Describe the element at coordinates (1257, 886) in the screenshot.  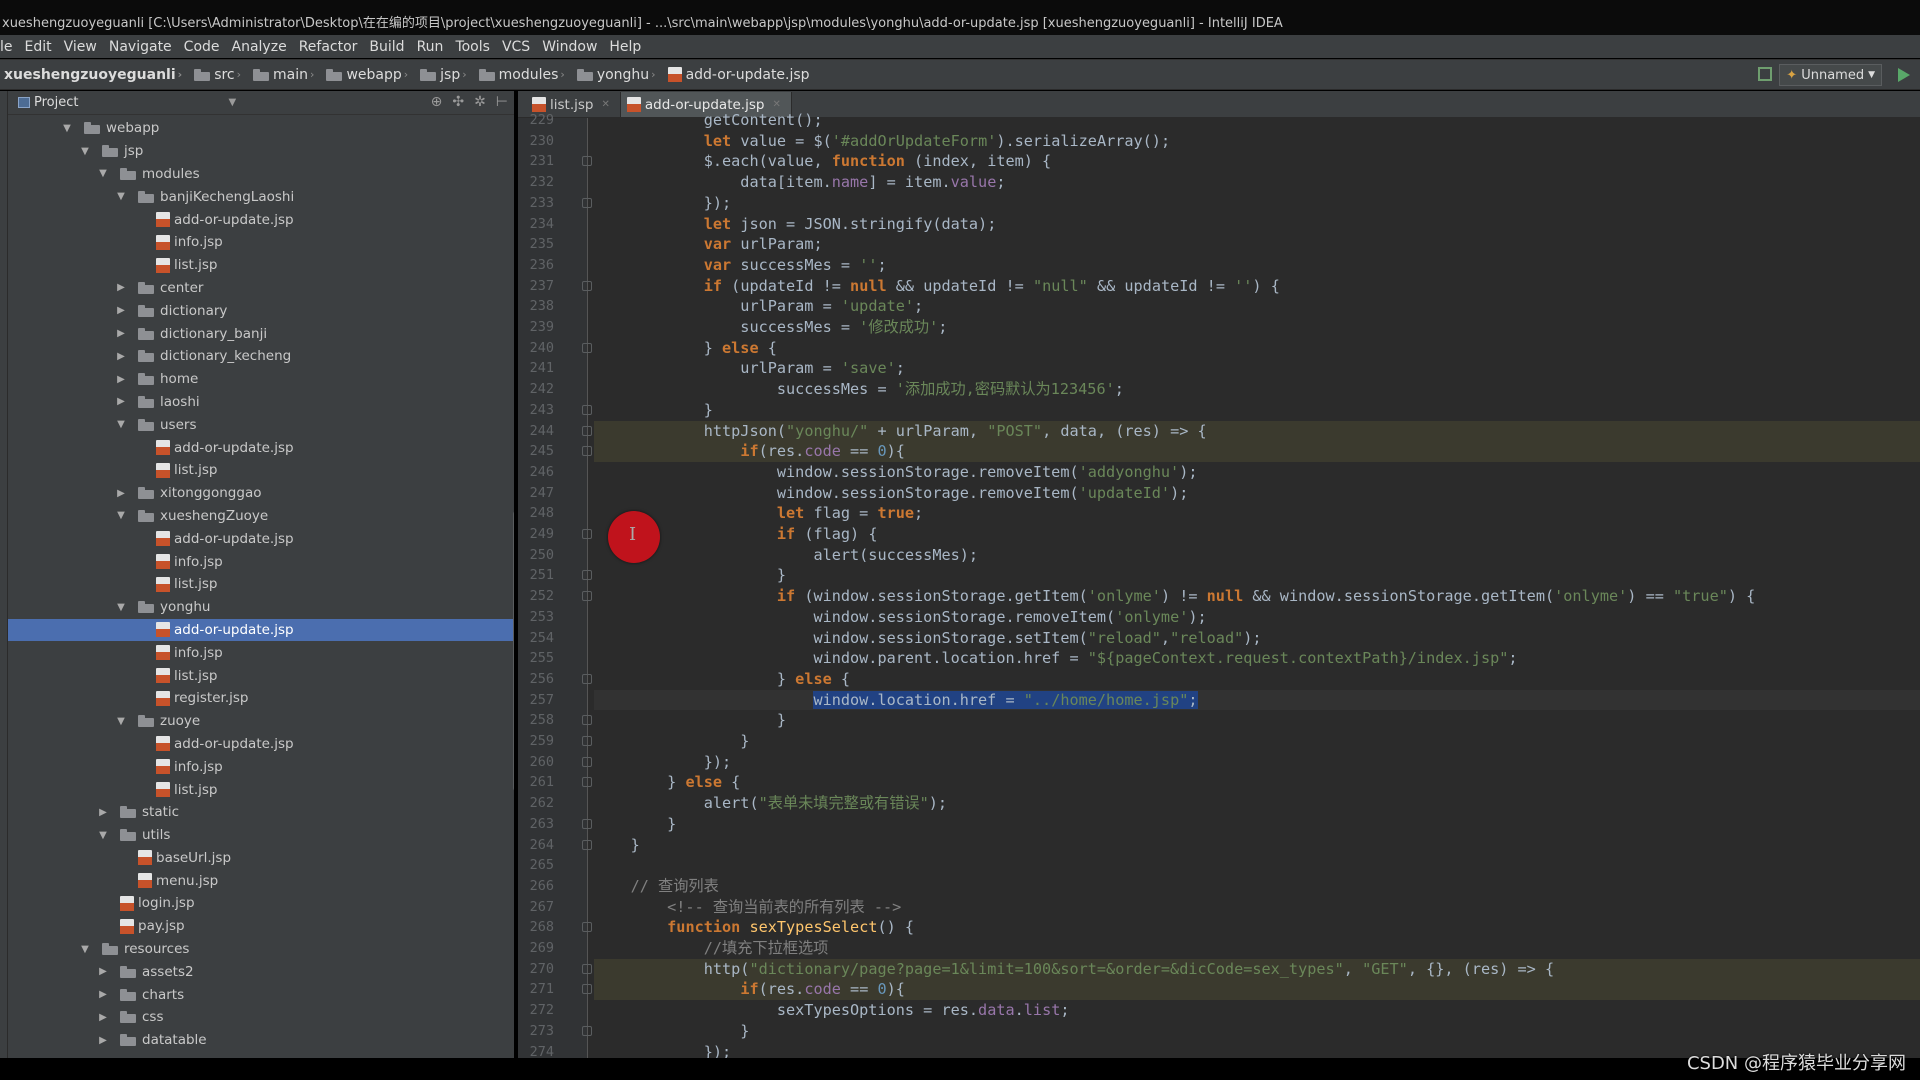
I see `code-line: // 查询列表` at that location.